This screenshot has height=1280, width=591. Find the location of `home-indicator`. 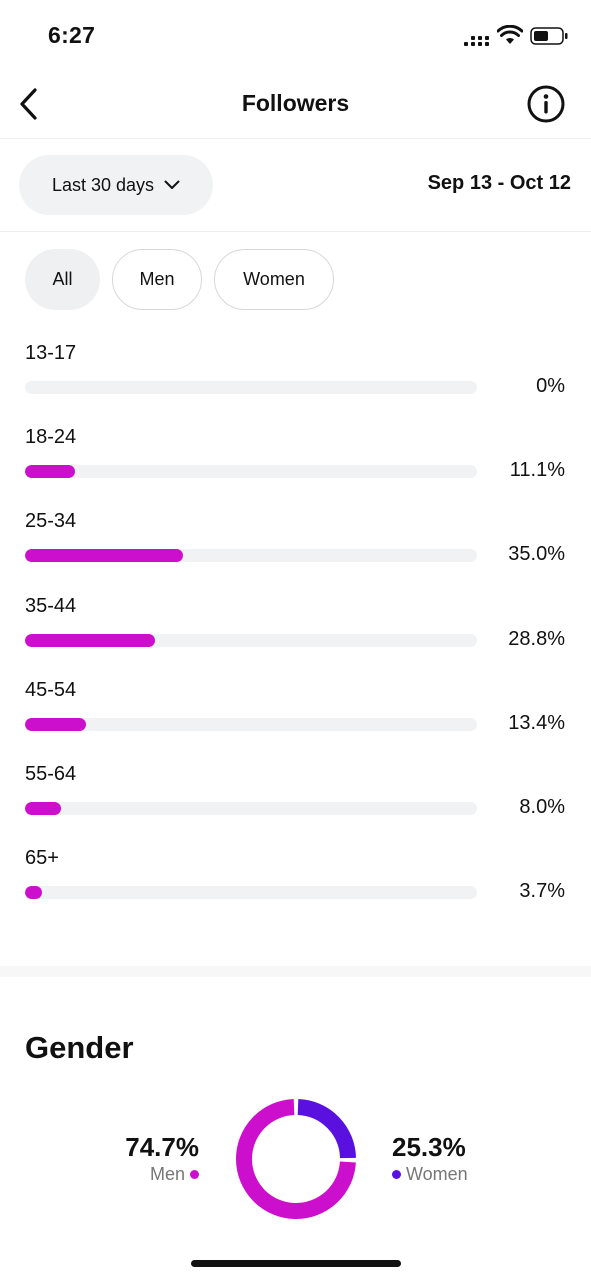

home-indicator is located at coordinates (296, 1263).